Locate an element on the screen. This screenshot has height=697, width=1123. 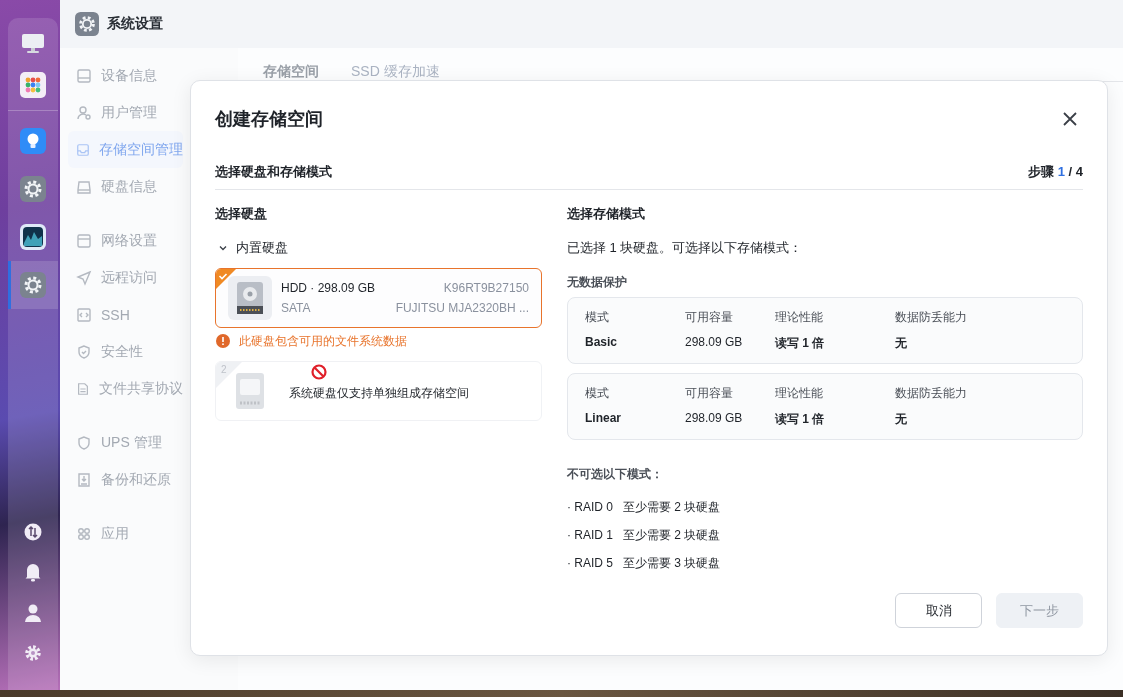
bell-icon is located at coordinates (33, 572).